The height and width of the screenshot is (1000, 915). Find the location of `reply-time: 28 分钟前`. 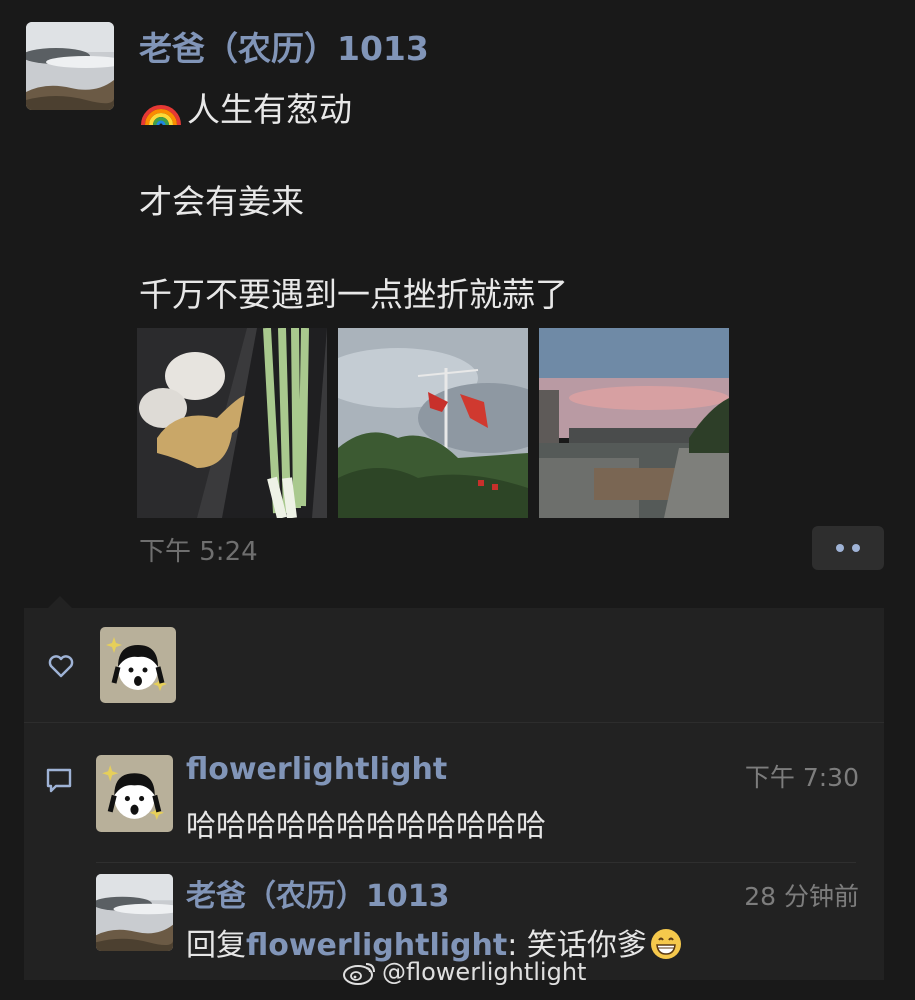

reply-time: 28 分钟前 is located at coordinates (801, 896).